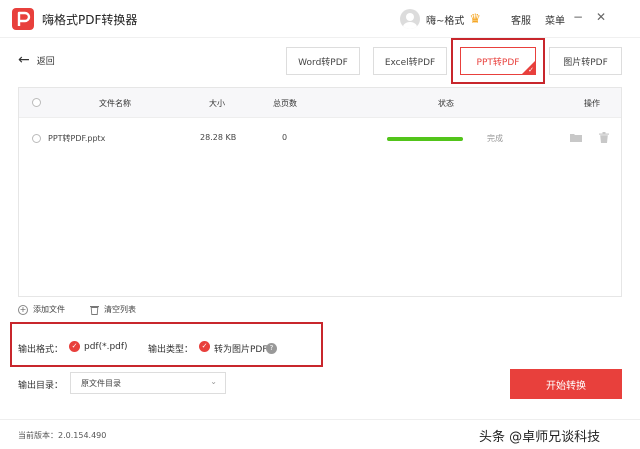  Describe the element at coordinates (213, 381) in the screenshot. I see `chevron-down-icon: ⌄` at that location.